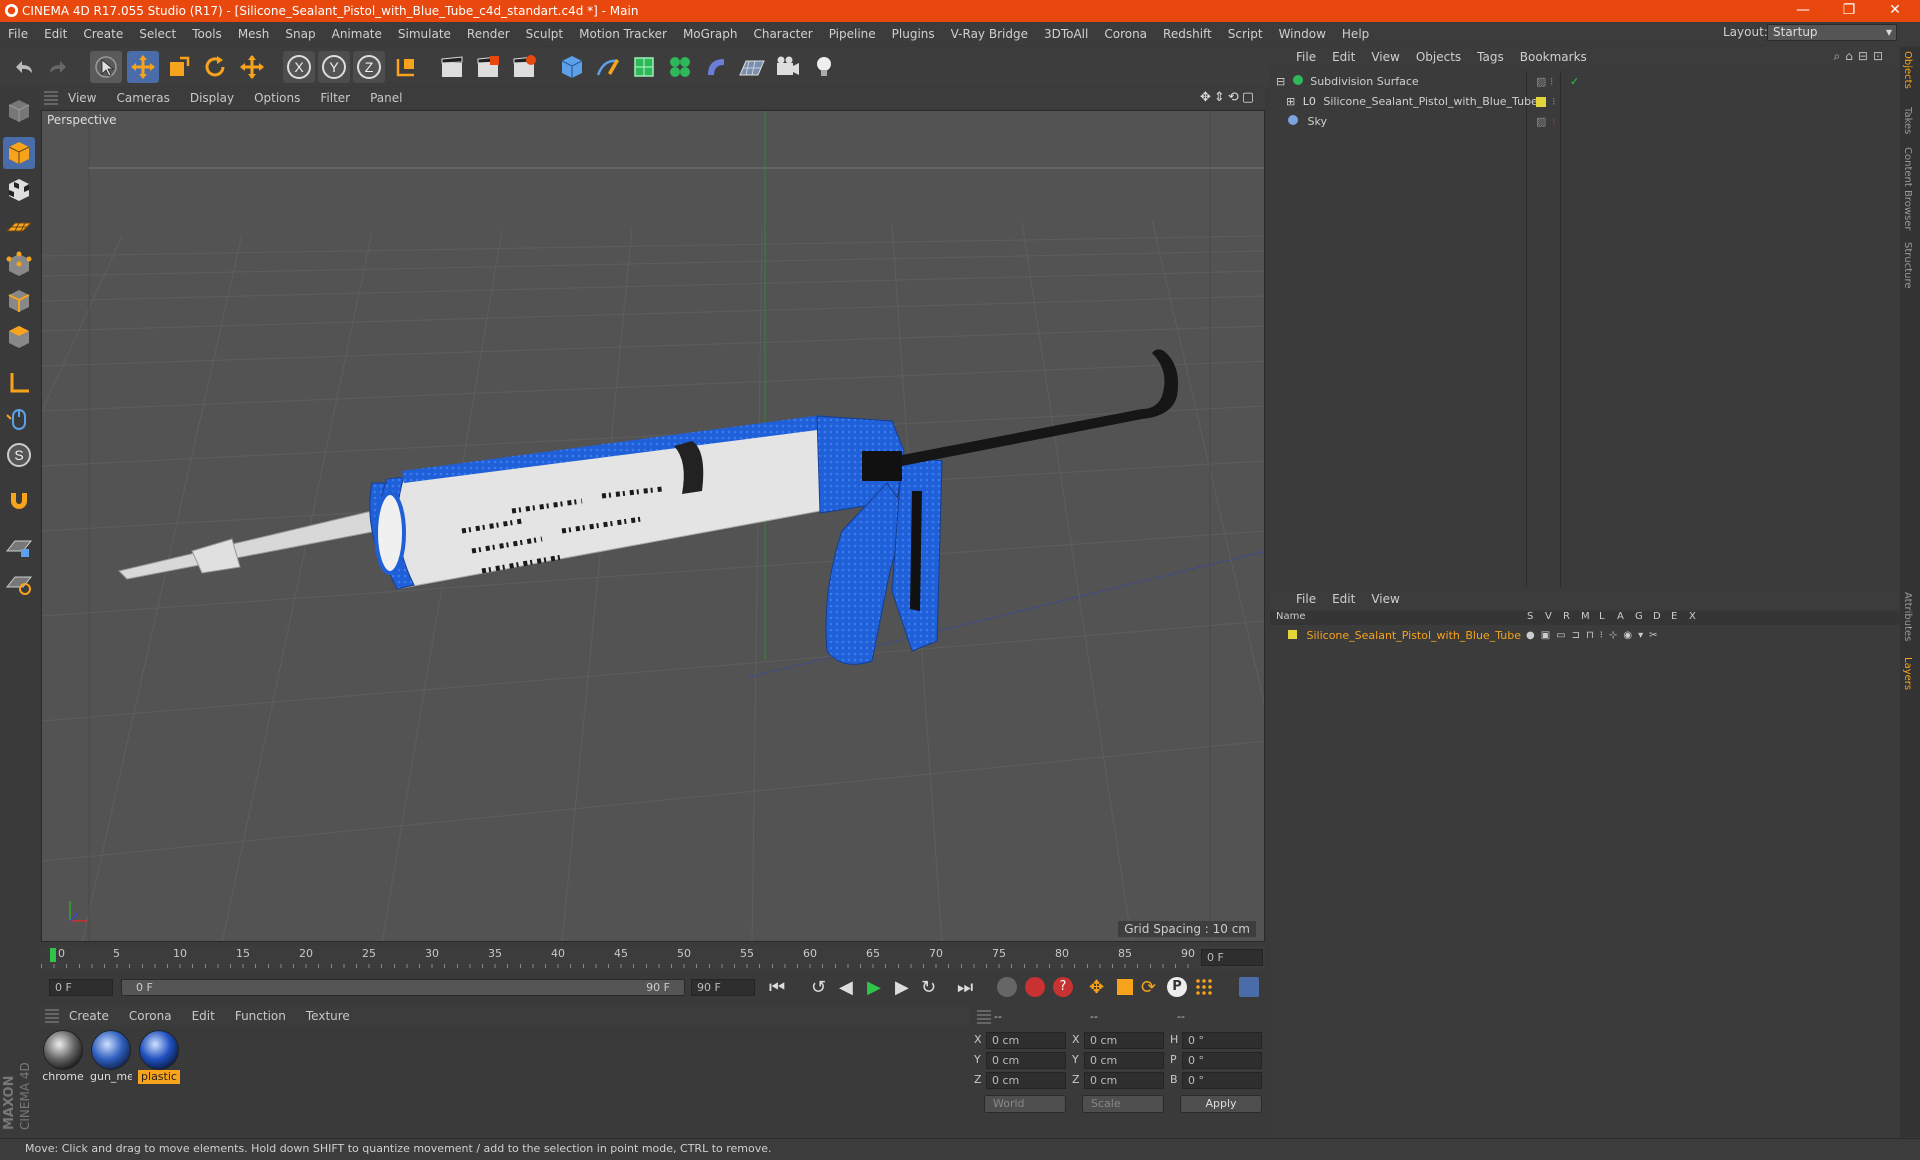 This screenshot has width=1920, height=1160. Describe the element at coordinates (1907, 120) in the screenshot. I see `side-tab-takes: Takes` at that location.